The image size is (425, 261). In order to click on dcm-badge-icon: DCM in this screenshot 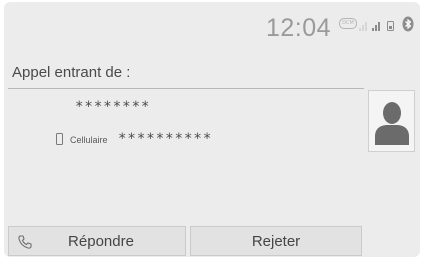, I will do `click(348, 23)`.